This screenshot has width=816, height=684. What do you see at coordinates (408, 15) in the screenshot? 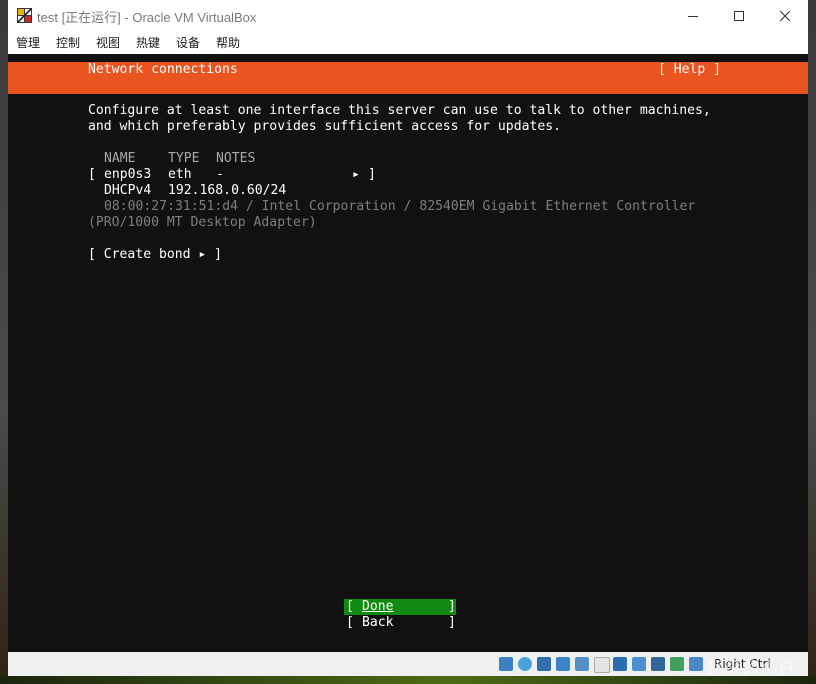
I see `title-bar: test [正在运行] - Oracle VM VirtualBox` at bounding box center [408, 15].